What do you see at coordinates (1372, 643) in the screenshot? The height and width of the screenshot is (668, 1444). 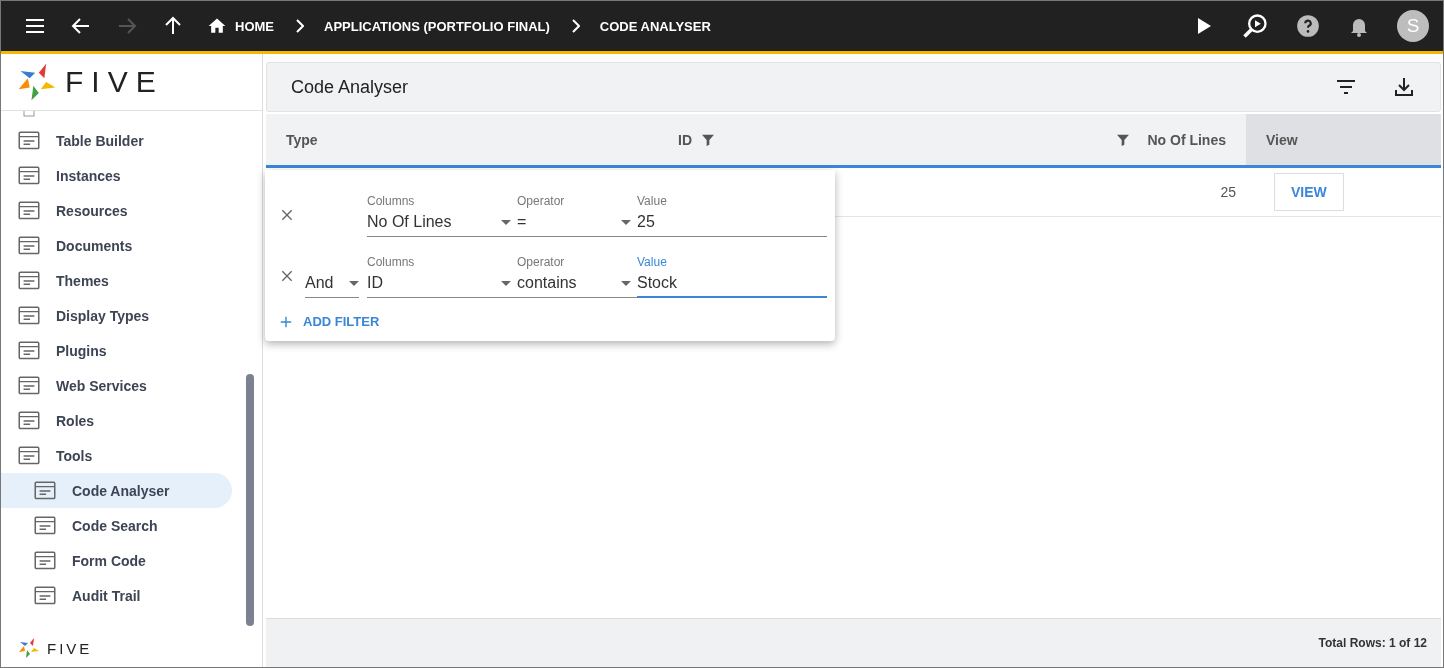 I see `total-rows-text: Total Rows: 1 of 12` at bounding box center [1372, 643].